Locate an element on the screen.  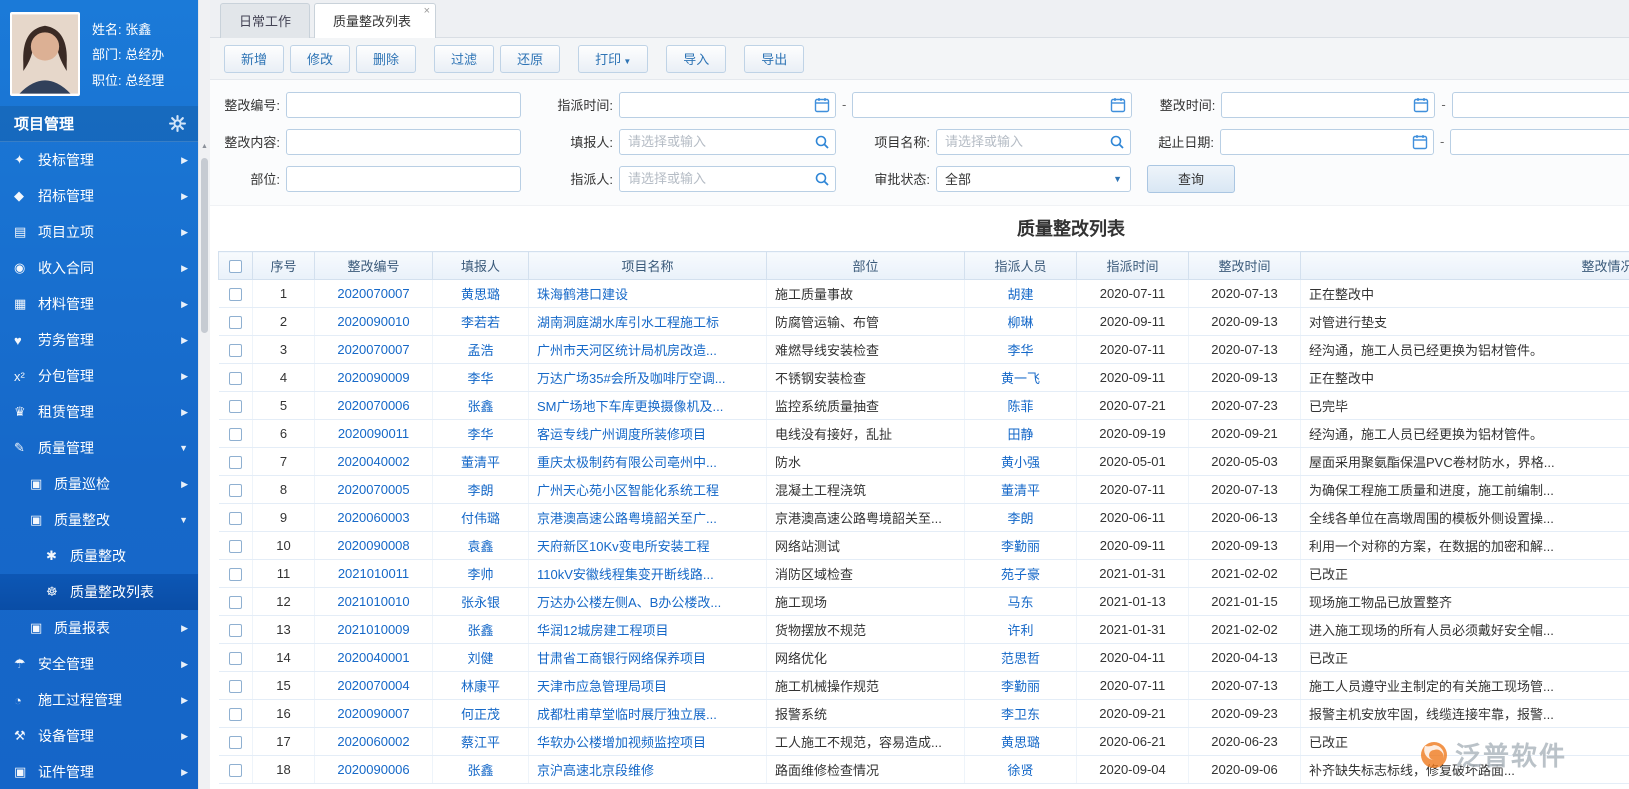
rectify-content-input is located at coordinates (403, 141).